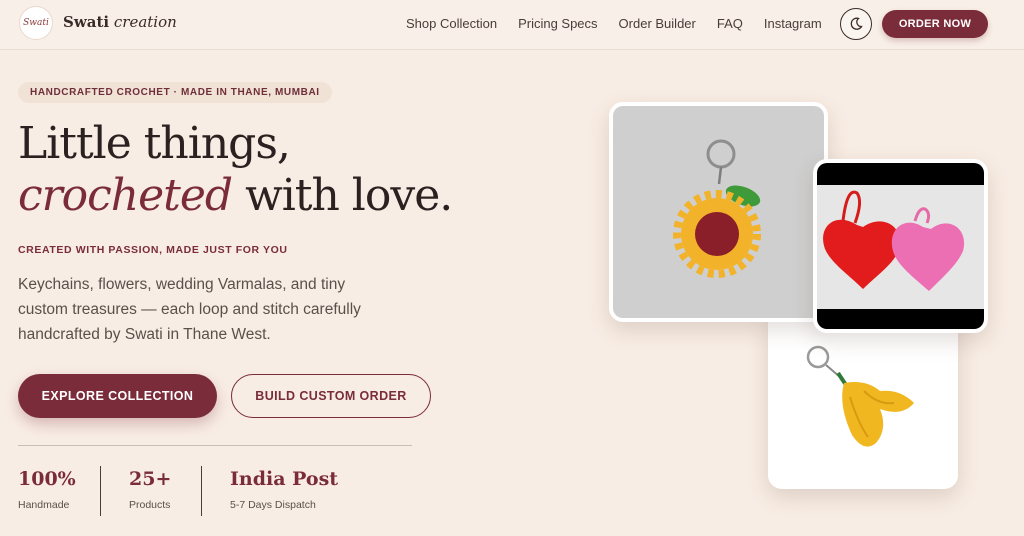 This screenshot has height=536, width=1024. I want to click on brand-name-italic: creation, so click(145, 22).